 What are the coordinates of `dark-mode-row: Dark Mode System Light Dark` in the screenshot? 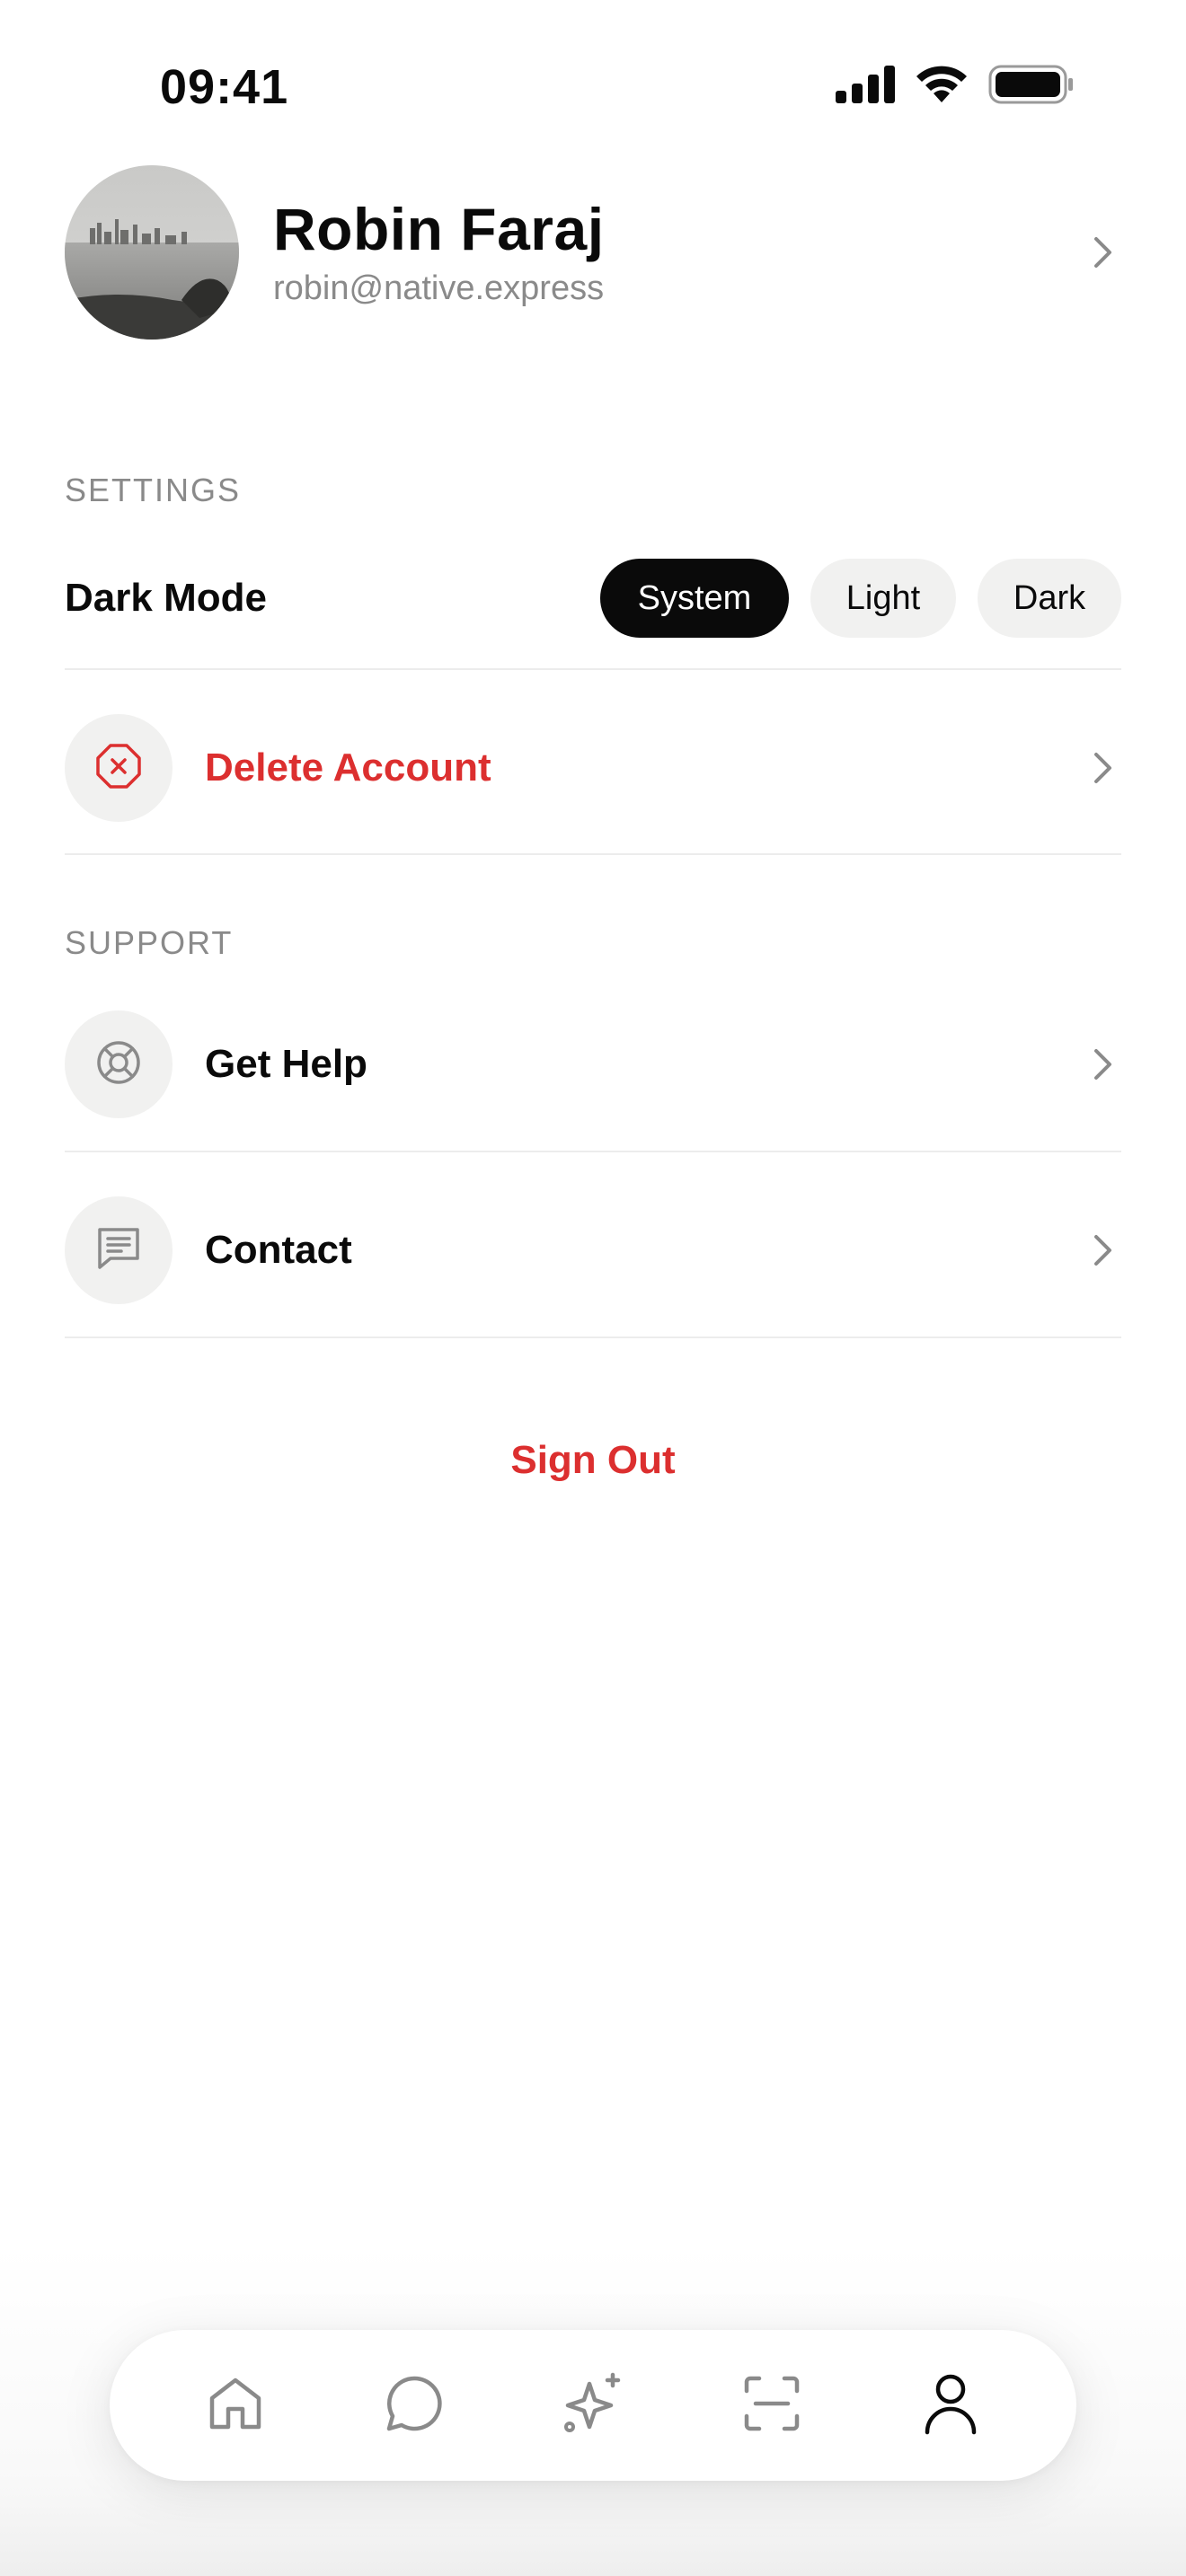 It's located at (593, 598).